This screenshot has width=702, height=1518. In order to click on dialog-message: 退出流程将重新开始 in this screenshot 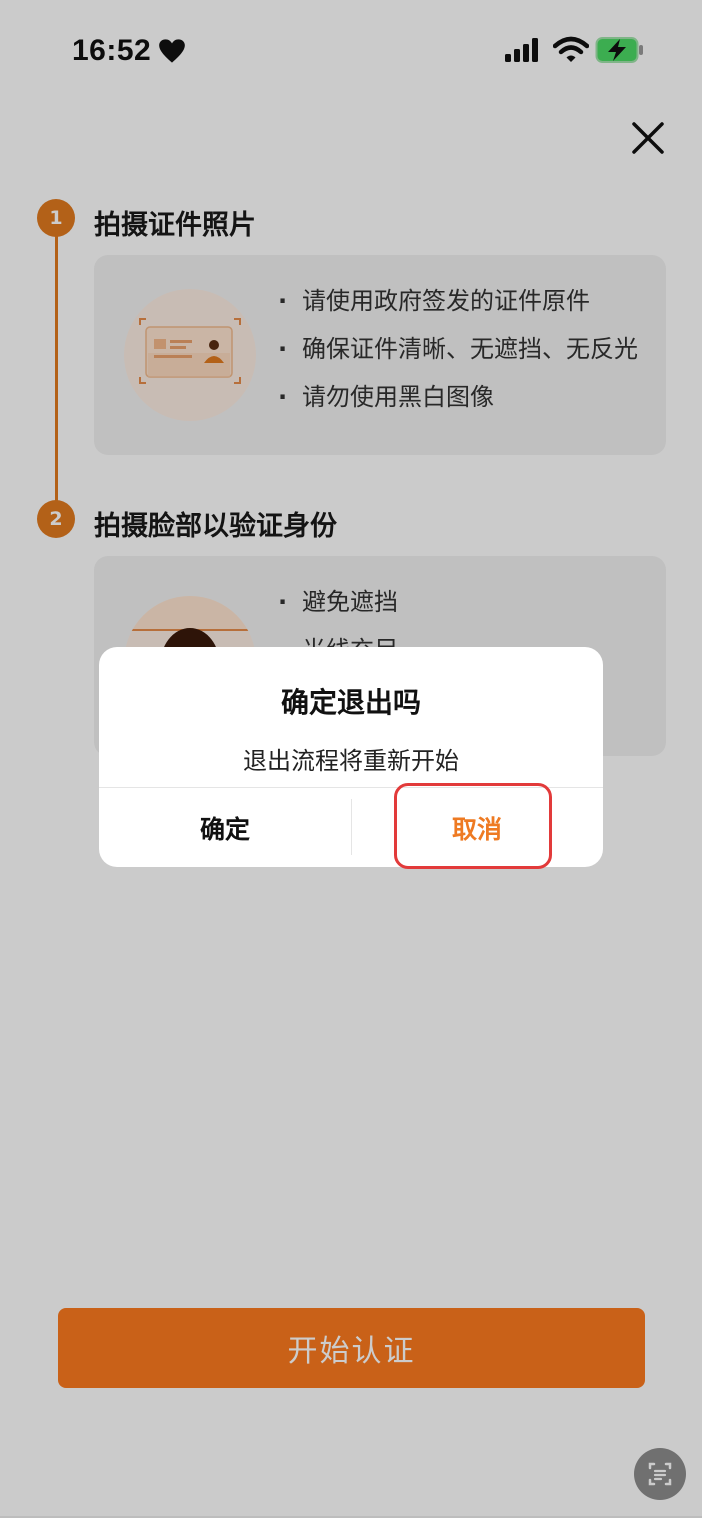, I will do `click(351, 761)`.